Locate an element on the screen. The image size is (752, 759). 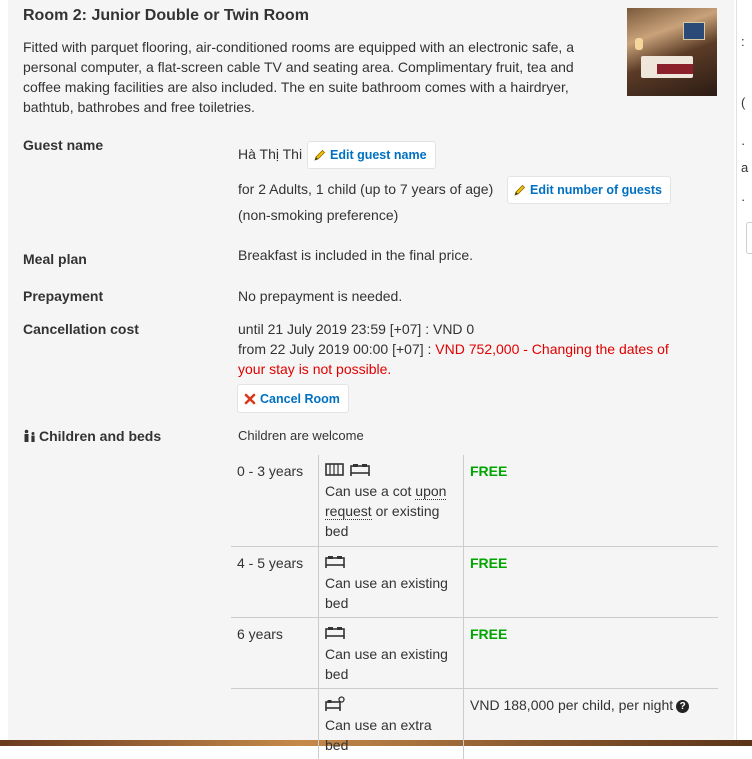
table-row: 4 - 5 years Can use an existing bed FREE is located at coordinates (474, 581).